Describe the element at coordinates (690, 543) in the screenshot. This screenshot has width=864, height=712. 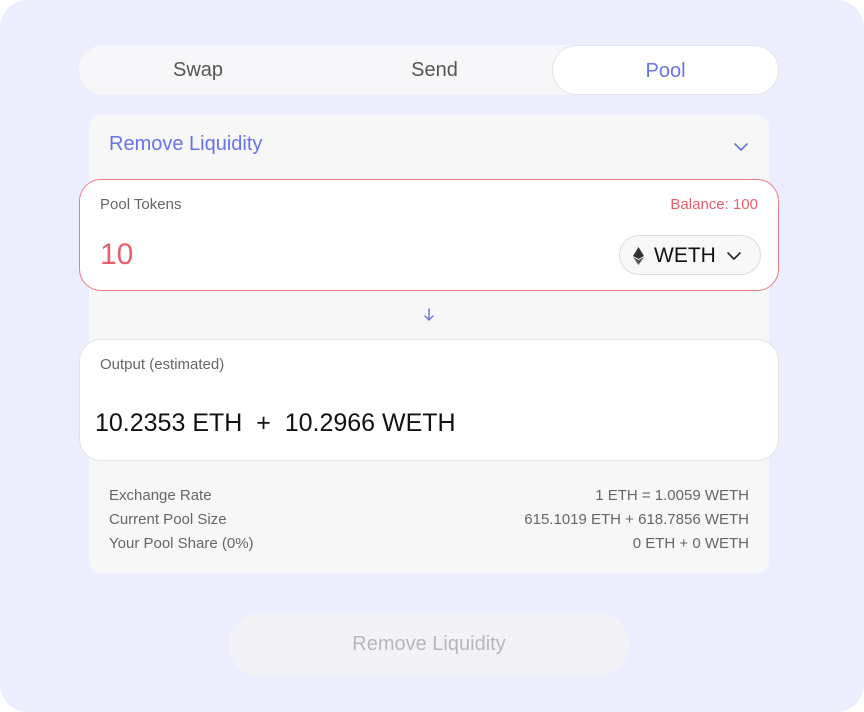
I see `detail-value: 0 ETH + 0 WETH` at that location.